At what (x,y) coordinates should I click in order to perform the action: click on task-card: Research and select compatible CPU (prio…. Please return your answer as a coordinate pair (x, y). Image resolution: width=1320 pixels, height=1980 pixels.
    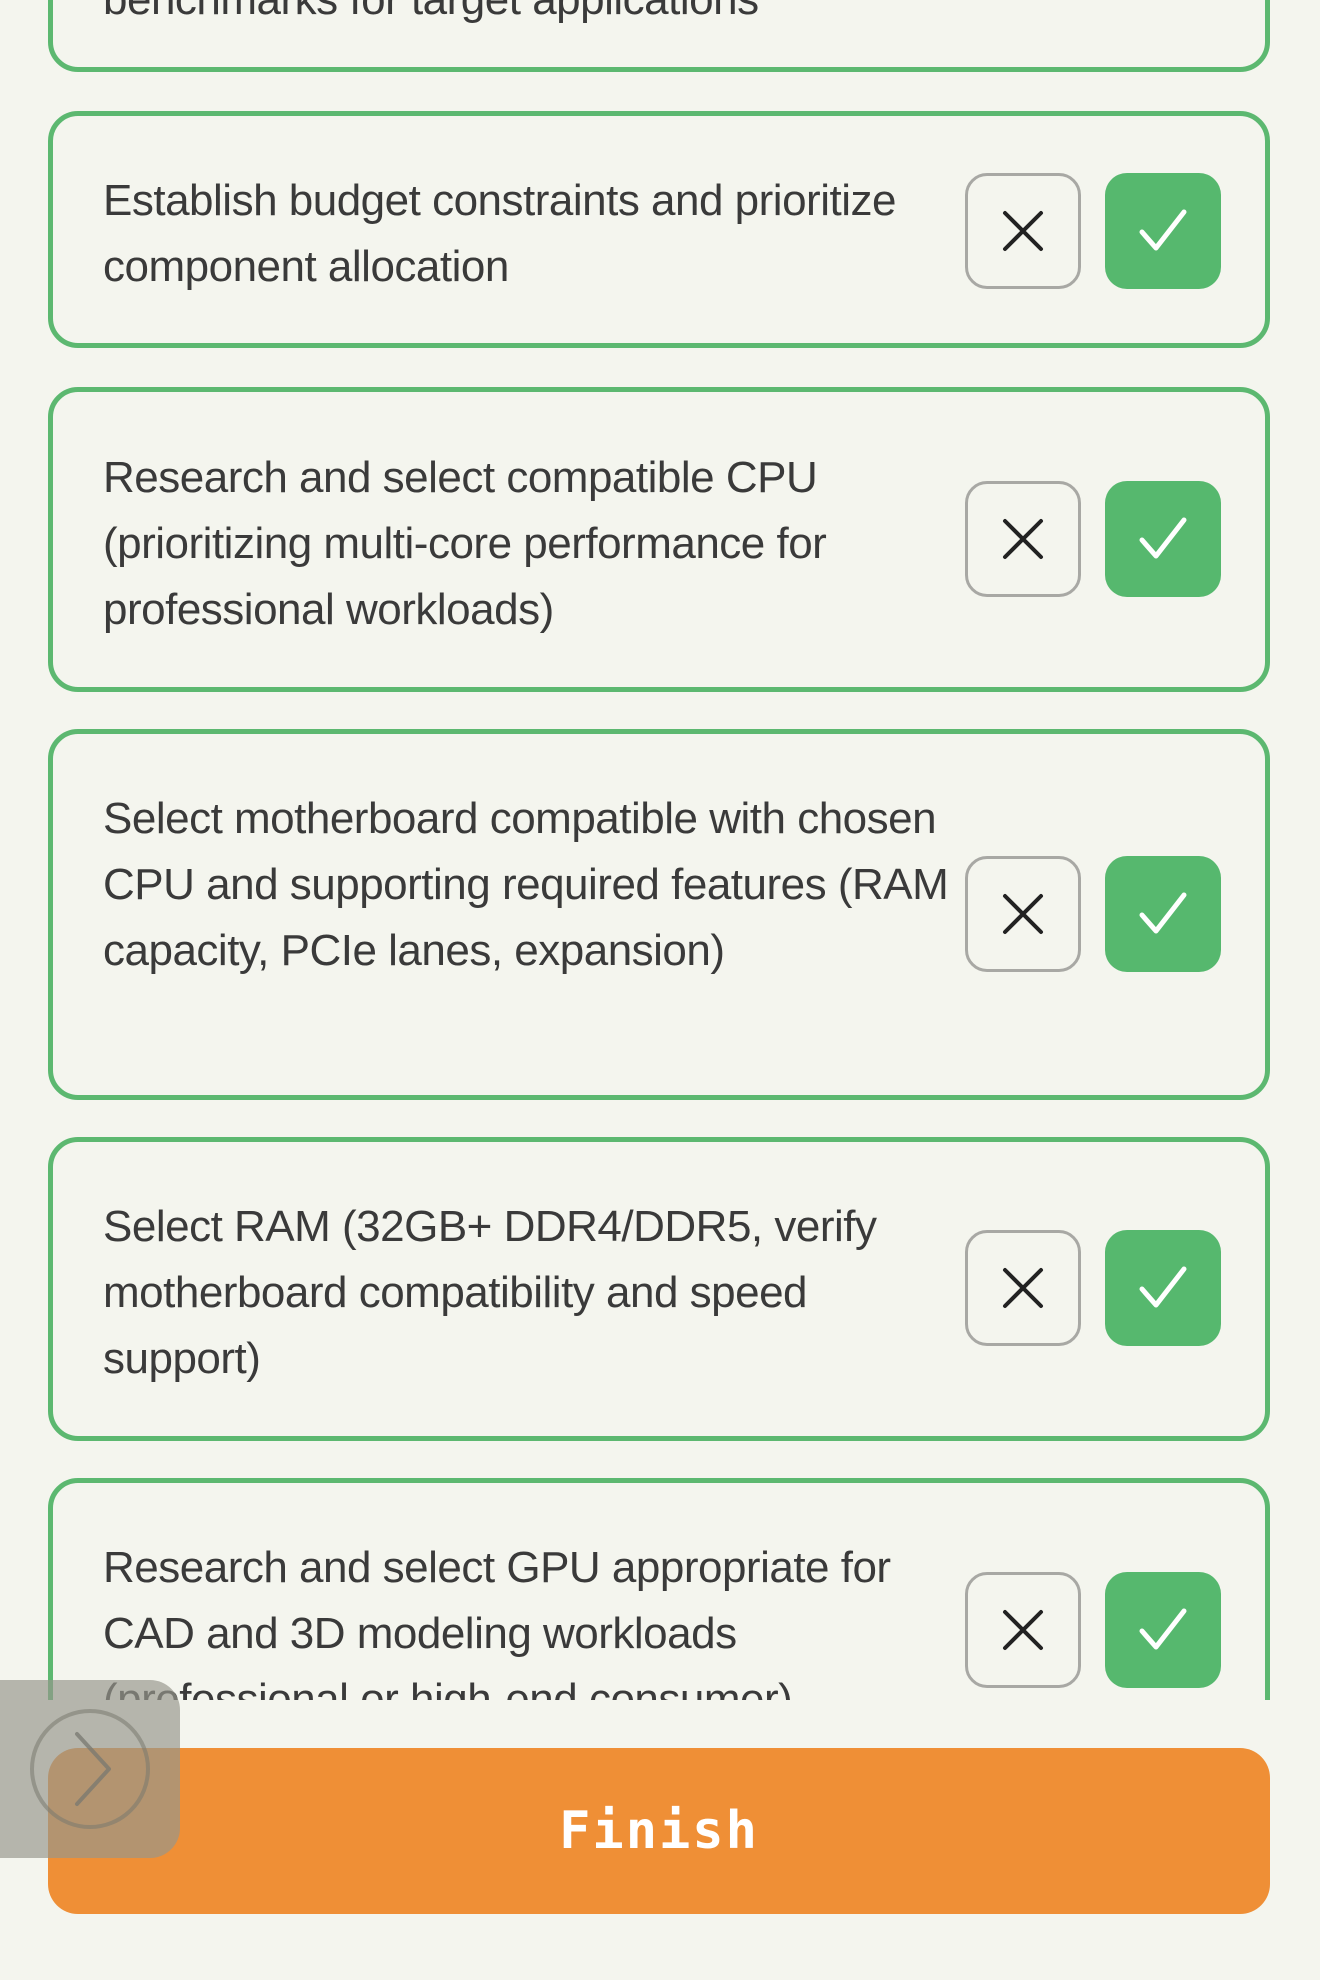
    Looking at the image, I should click on (659, 539).